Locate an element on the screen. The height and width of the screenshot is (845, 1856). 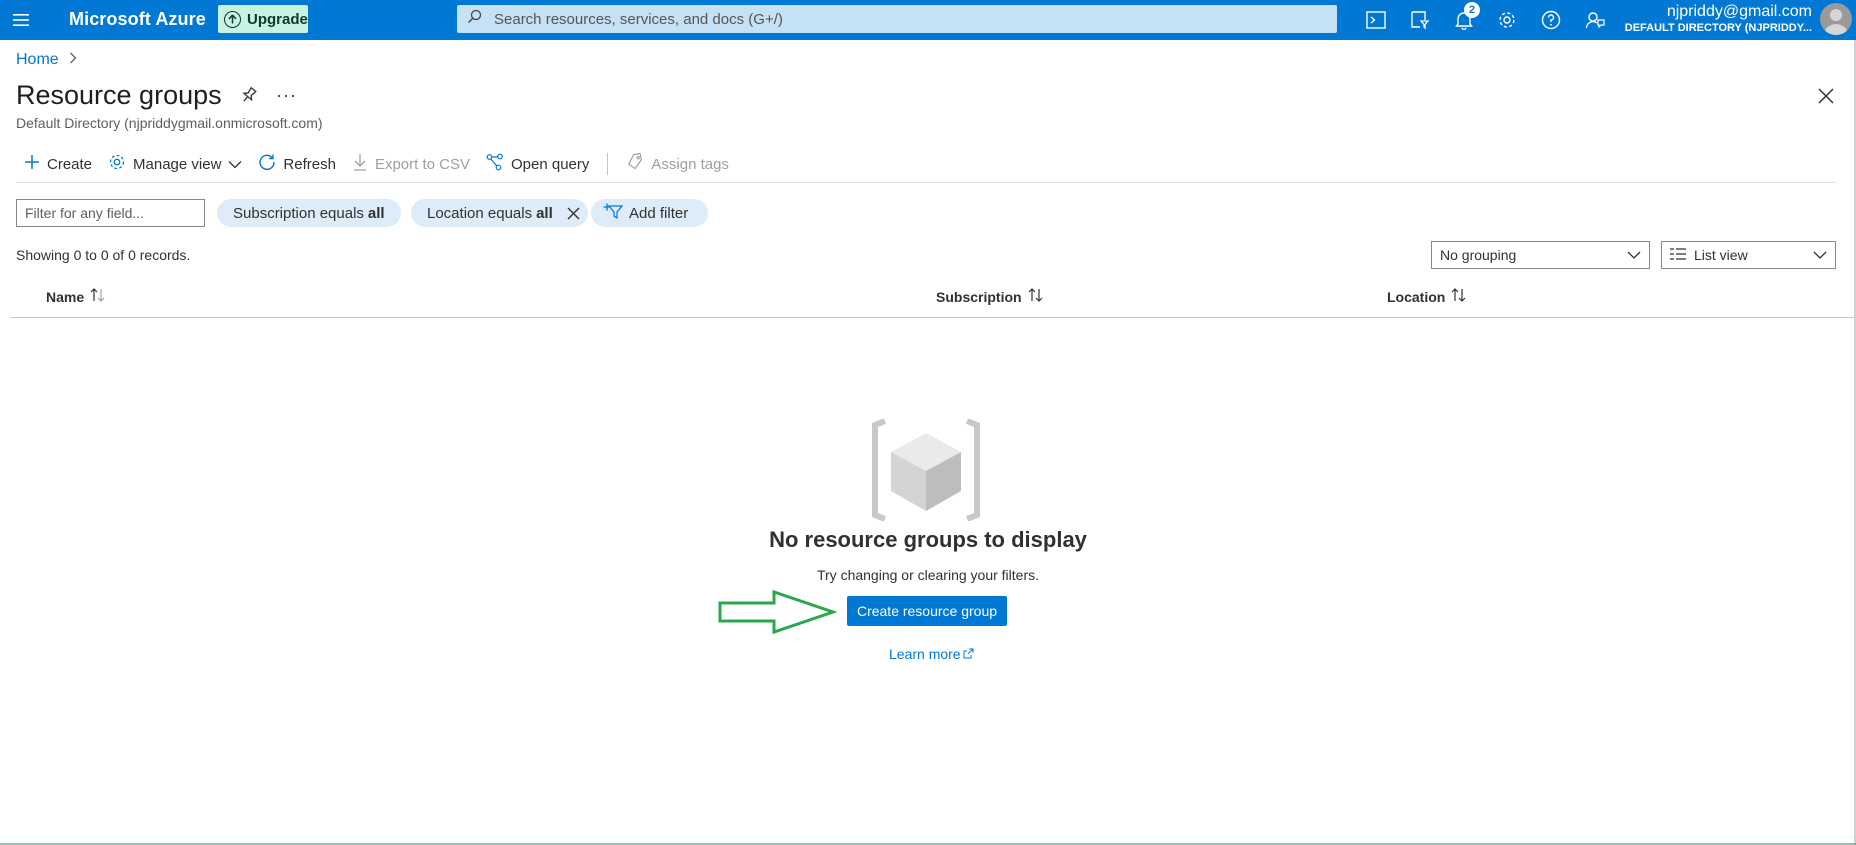
search-icon is located at coordinates (474, 19).